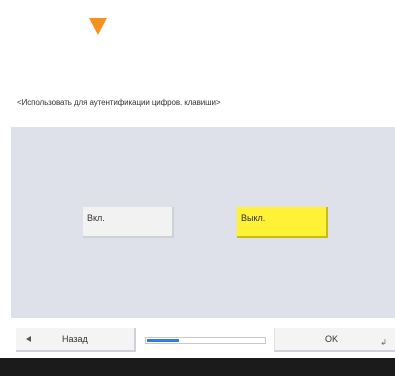 The image size is (395, 376). I want to click on left-arrow-icon, so click(28, 339).